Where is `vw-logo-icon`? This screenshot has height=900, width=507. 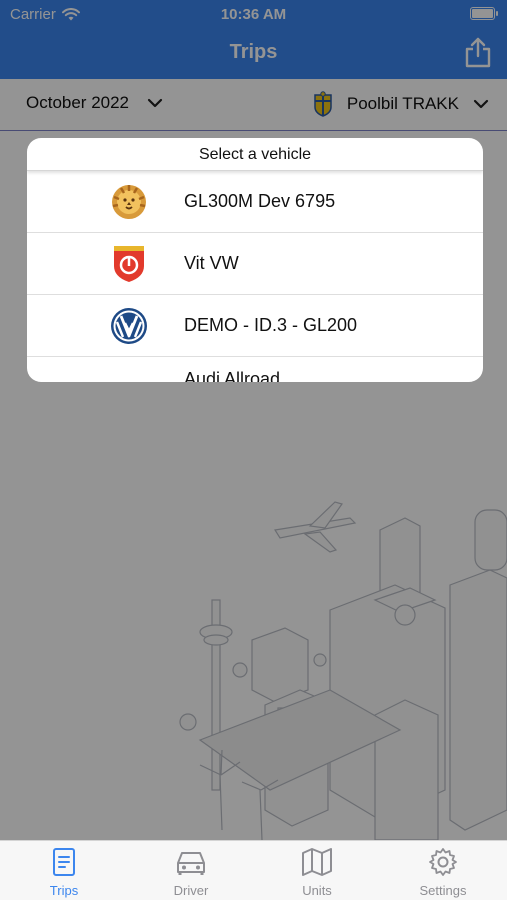 vw-logo-icon is located at coordinates (129, 326).